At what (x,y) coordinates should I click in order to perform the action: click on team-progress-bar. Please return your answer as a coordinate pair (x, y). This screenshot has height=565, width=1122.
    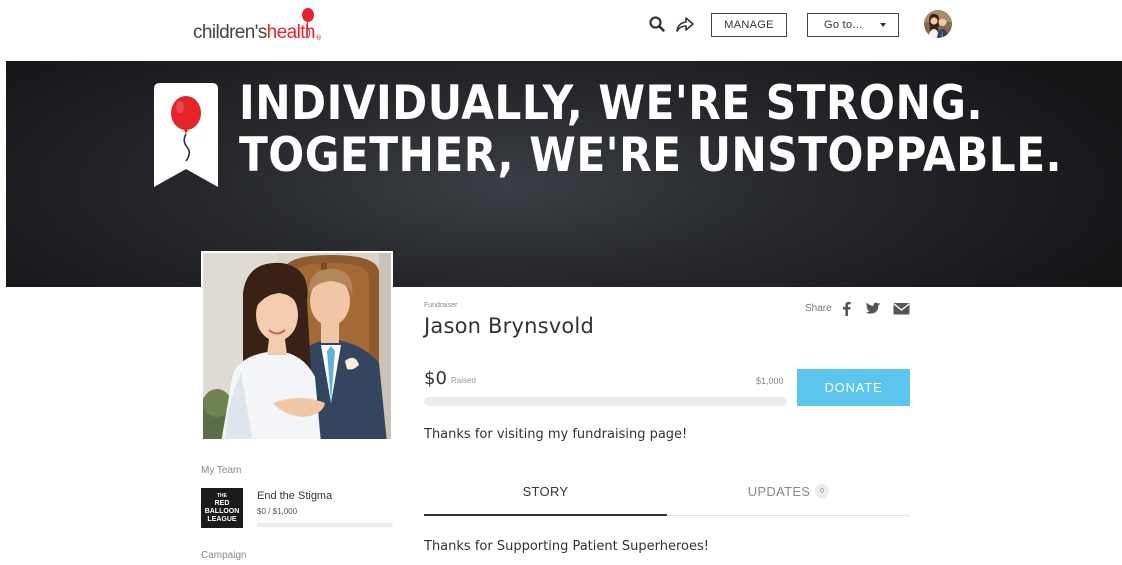
    Looking at the image, I should click on (325, 525).